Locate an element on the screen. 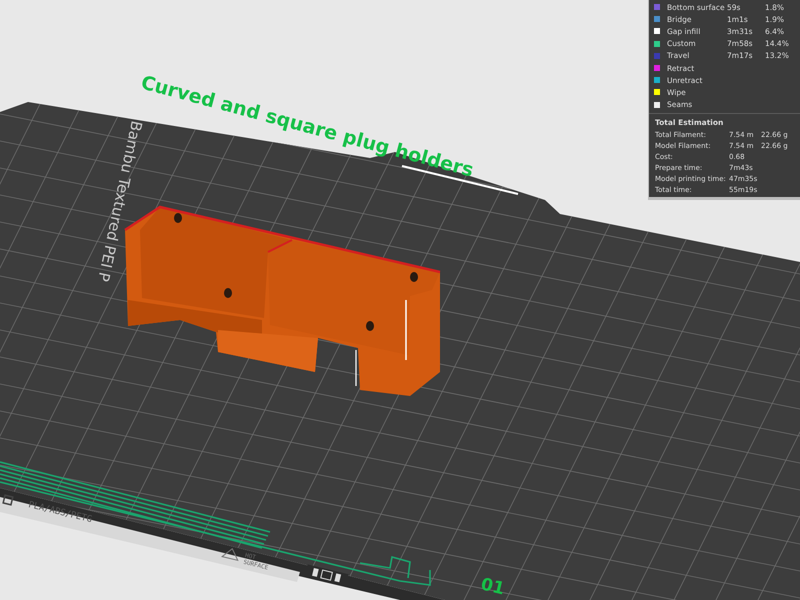 The image size is (800, 600). plate-number: 01 is located at coordinates (492, 587).